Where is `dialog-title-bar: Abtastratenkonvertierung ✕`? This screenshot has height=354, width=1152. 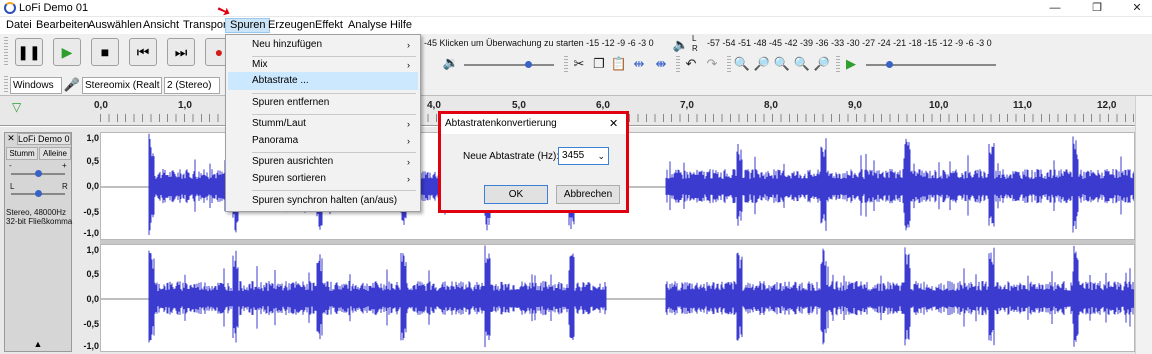
dialog-title-bar: Abtastratenkonvertierung ✕ is located at coordinates (533, 124).